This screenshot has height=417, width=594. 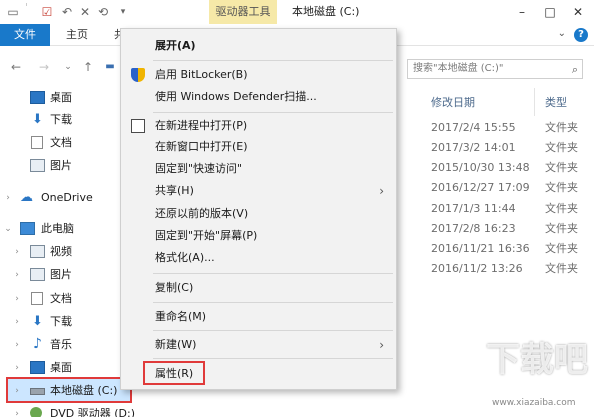 I want to click on forward-arrow-icon: →, so click(x=44, y=67).